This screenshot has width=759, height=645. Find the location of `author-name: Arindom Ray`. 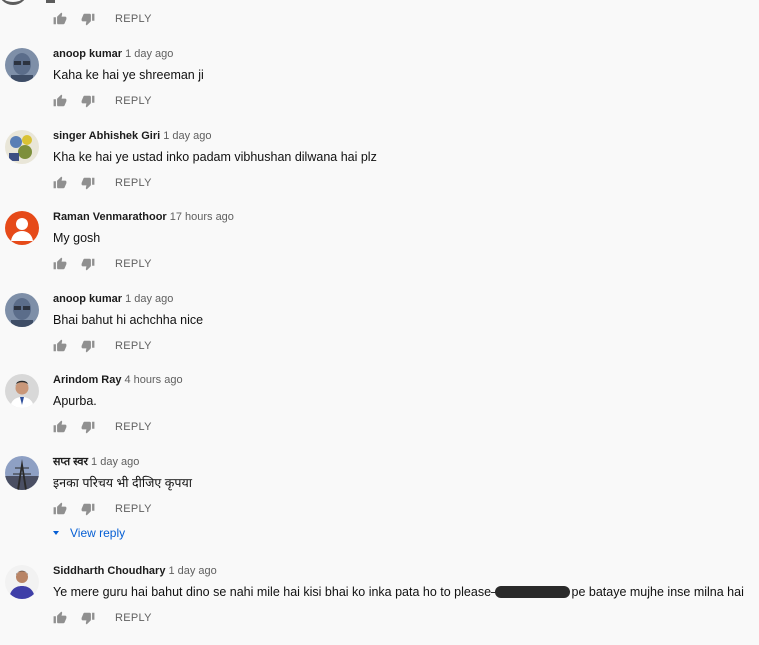

author-name: Arindom Ray is located at coordinates (87, 380).